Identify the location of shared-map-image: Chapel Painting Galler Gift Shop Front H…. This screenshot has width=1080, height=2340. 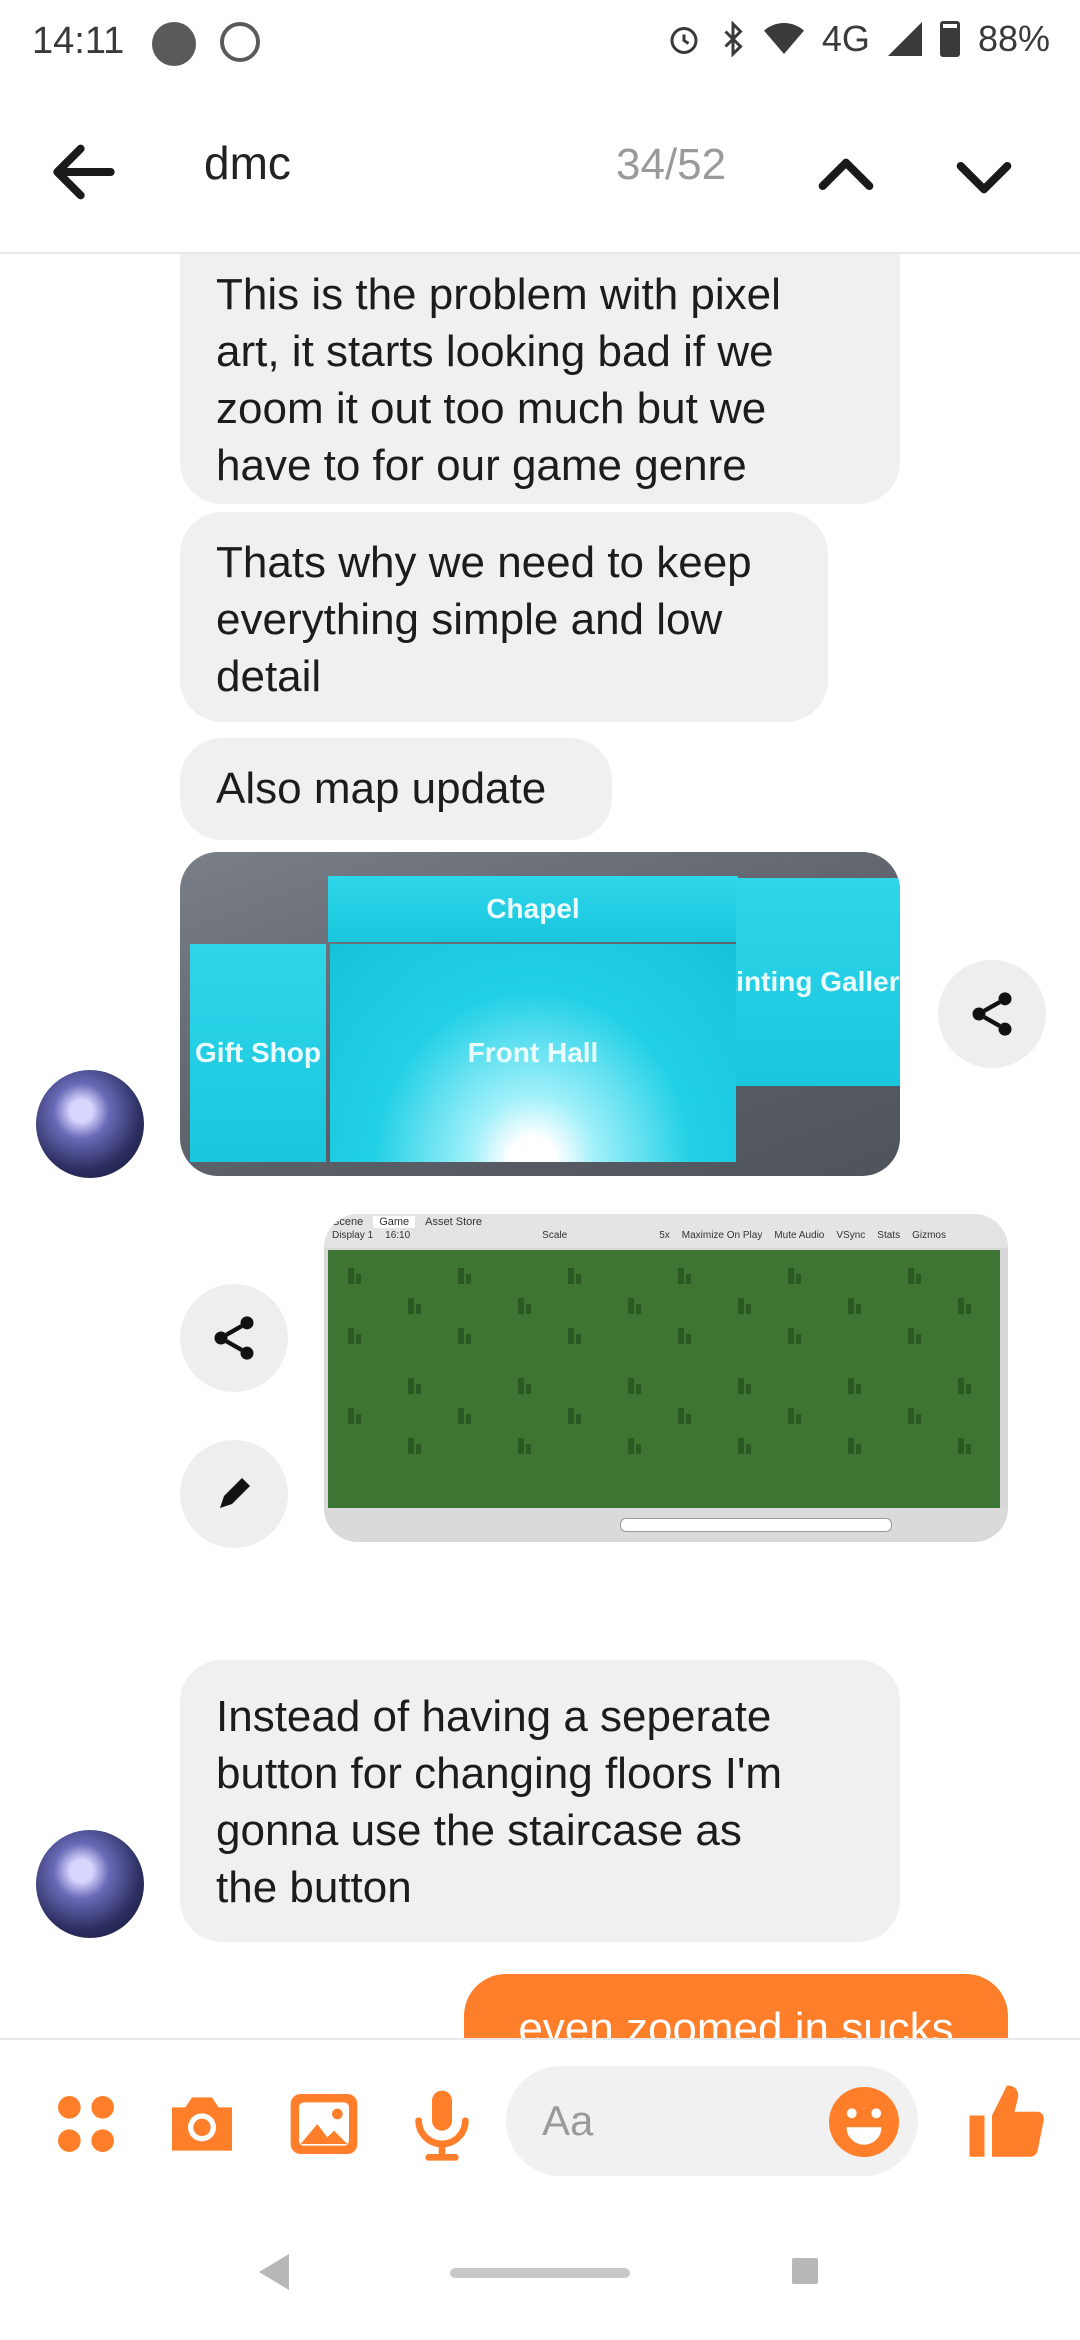
(540, 1014).